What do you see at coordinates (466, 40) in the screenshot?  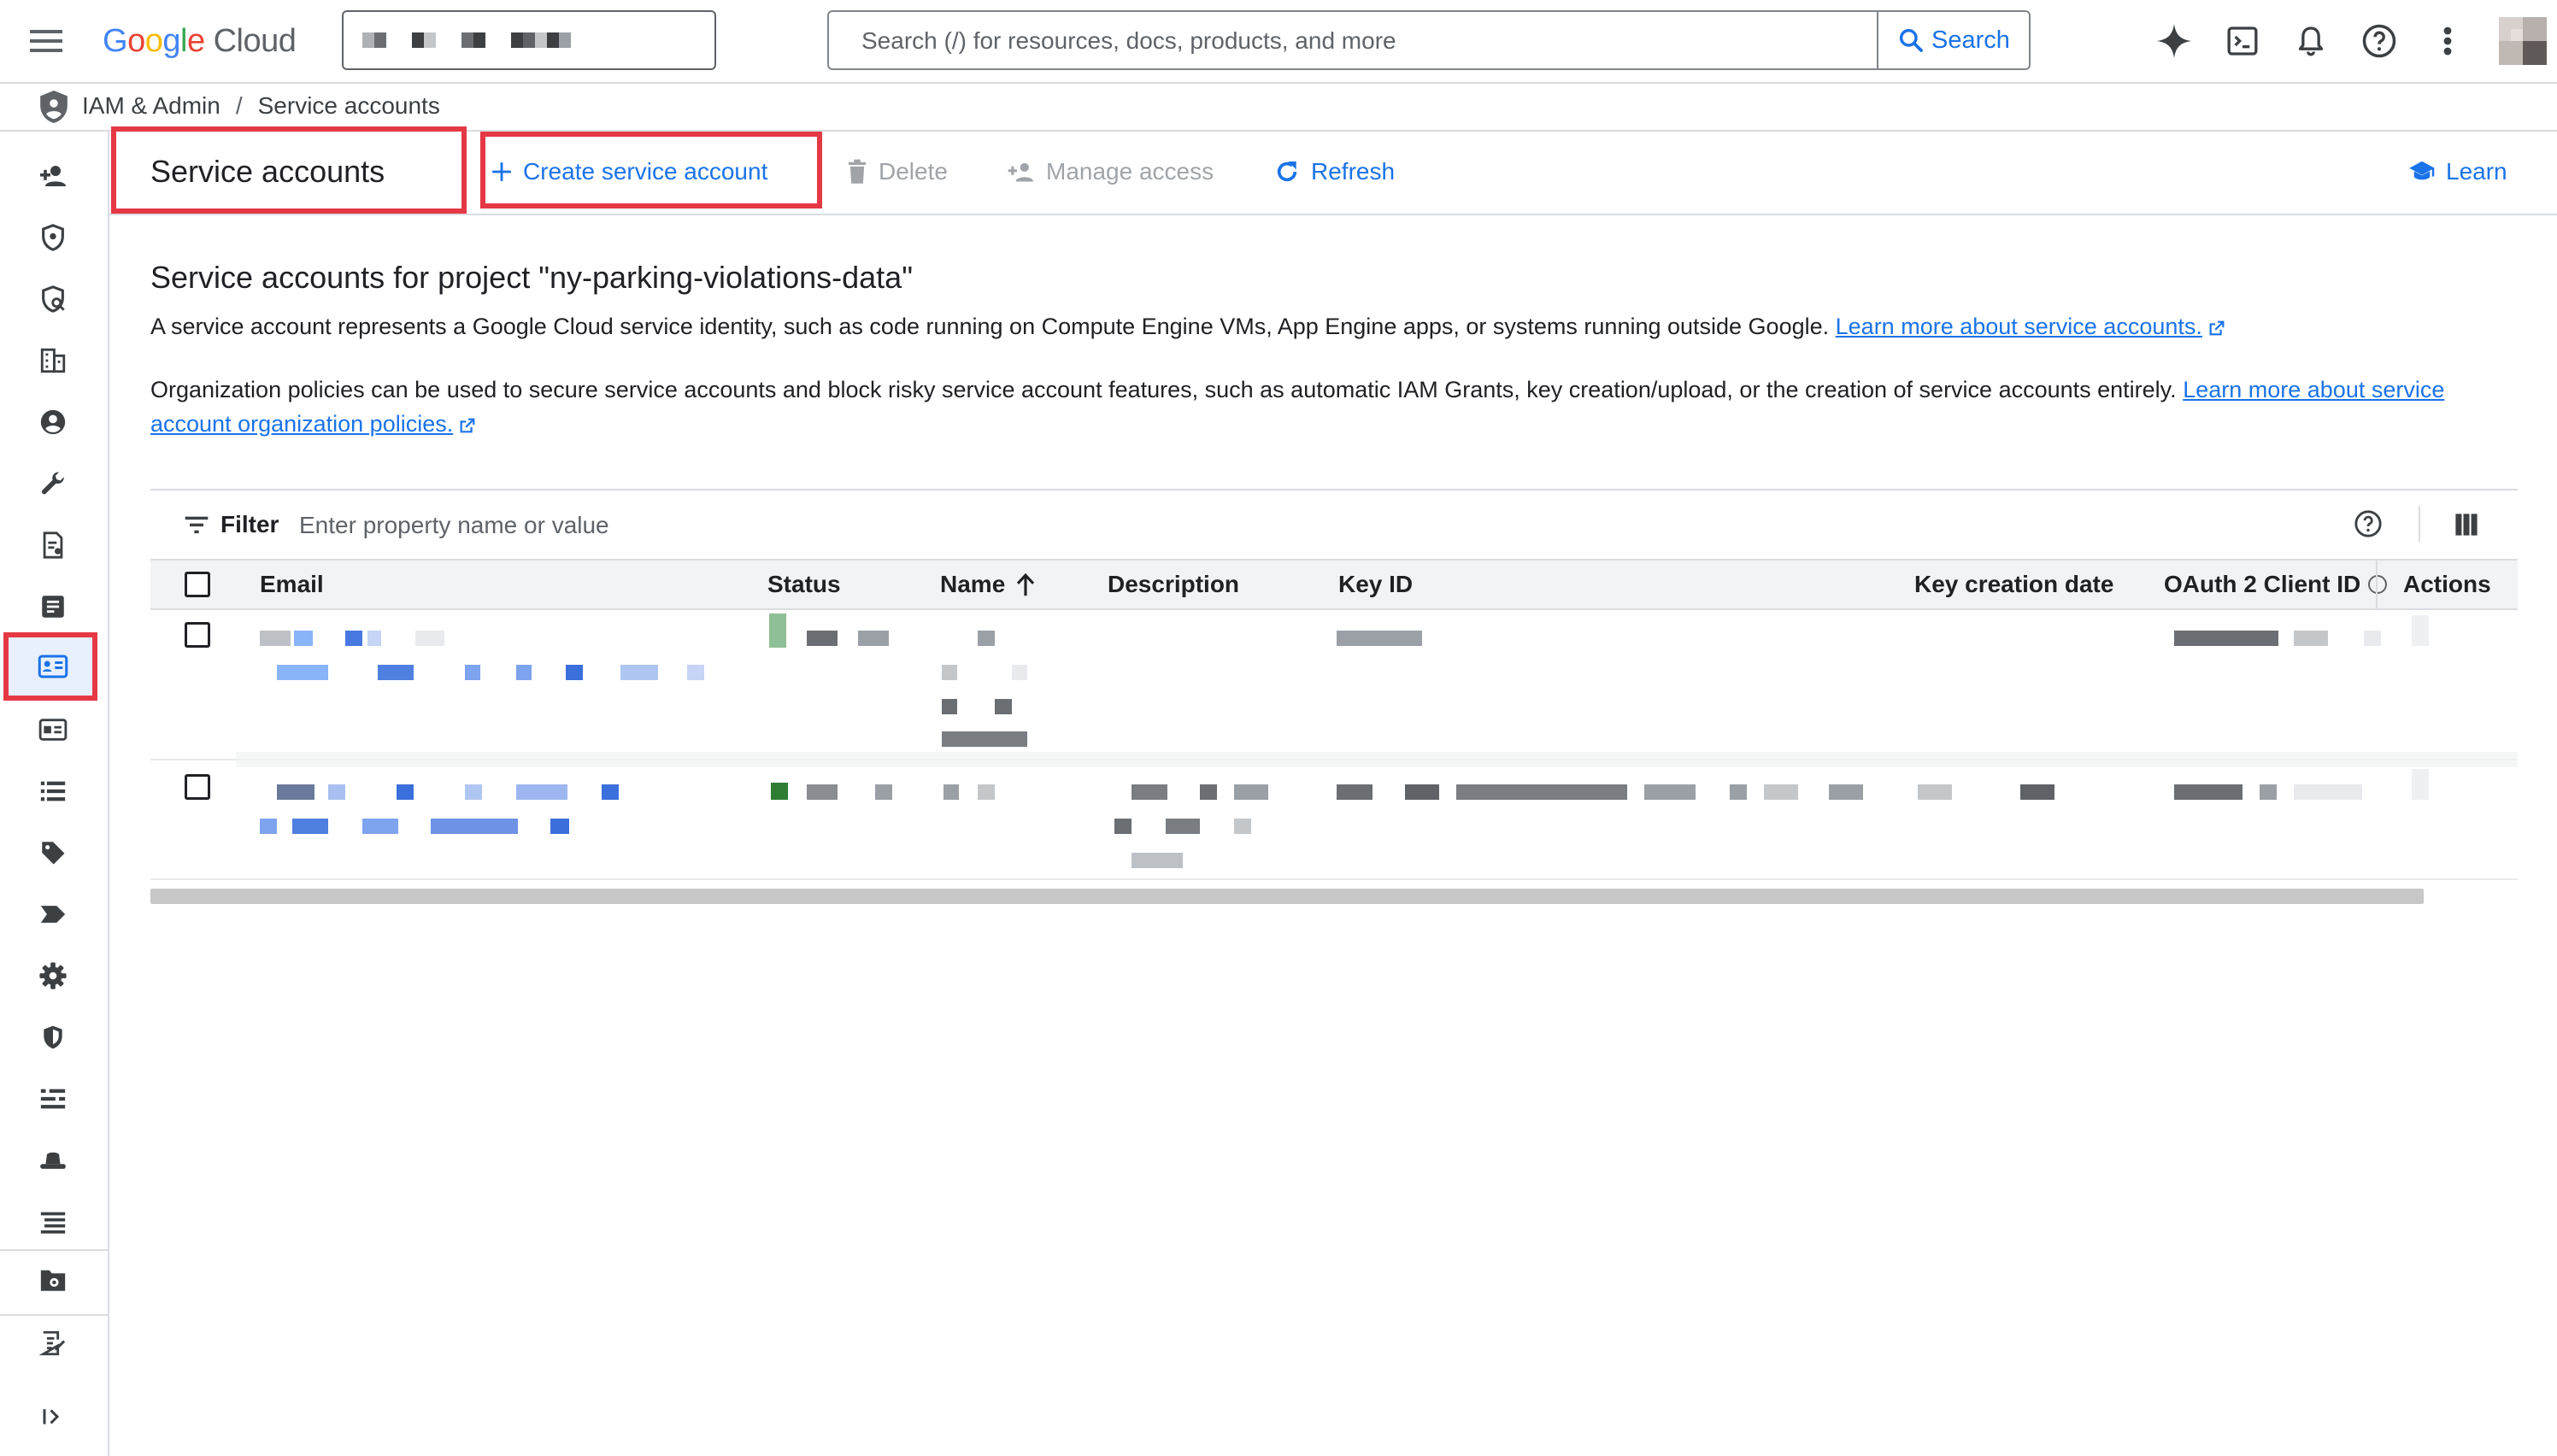 I see `redacted-project-name` at bounding box center [466, 40].